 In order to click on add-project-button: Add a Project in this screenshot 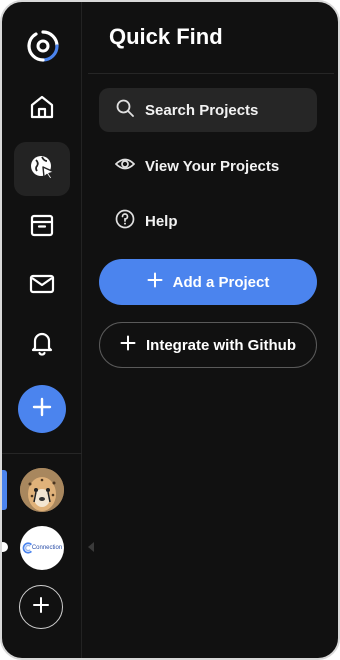, I will do `click(208, 282)`.